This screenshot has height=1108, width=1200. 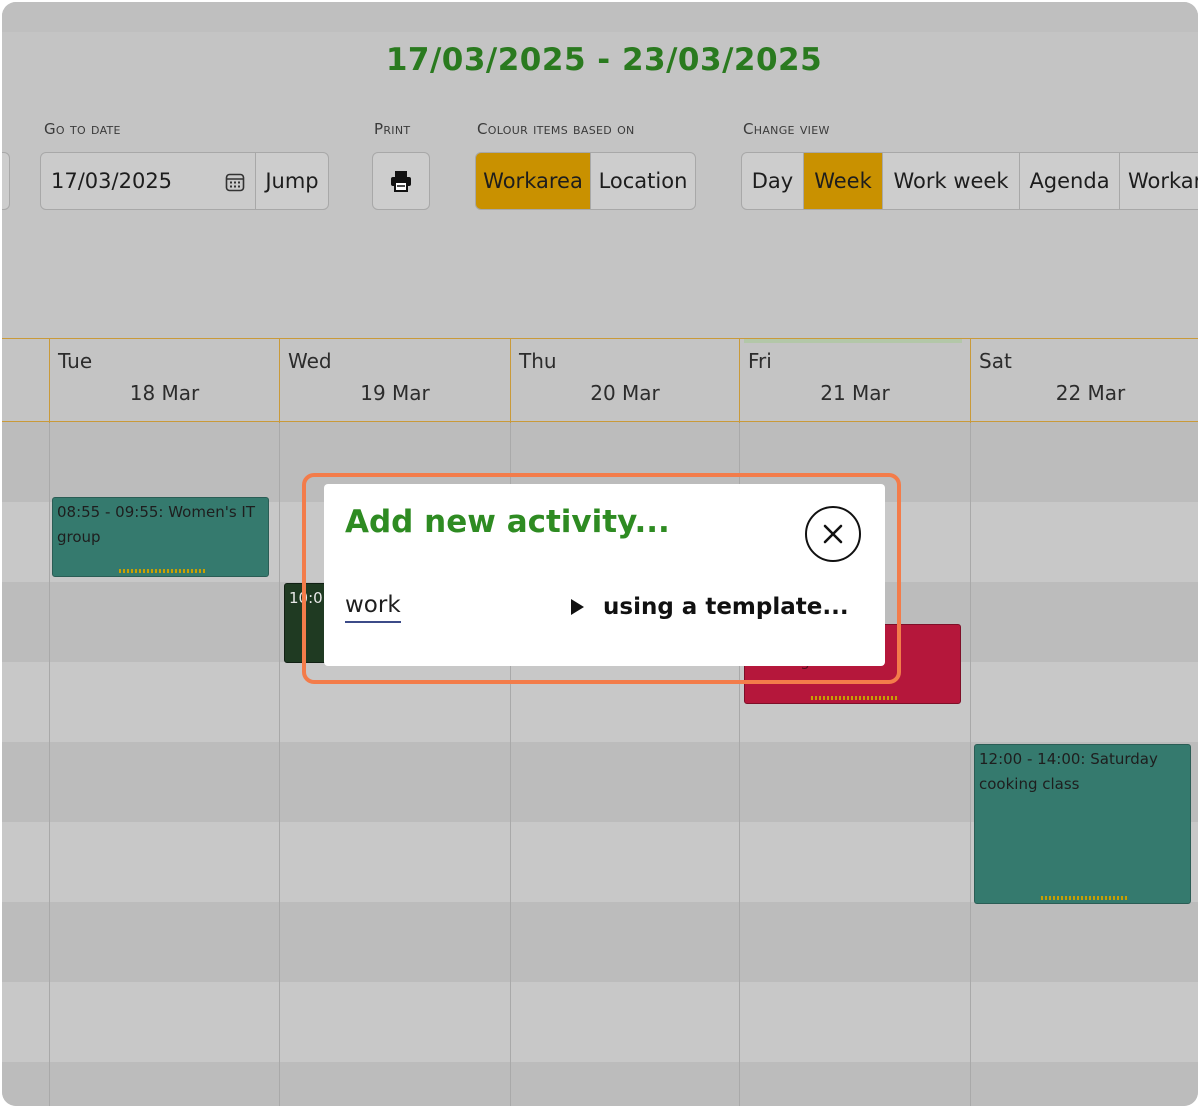 What do you see at coordinates (1069, 181) in the screenshot?
I see `view-agenda-button: Agenda` at bounding box center [1069, 181].